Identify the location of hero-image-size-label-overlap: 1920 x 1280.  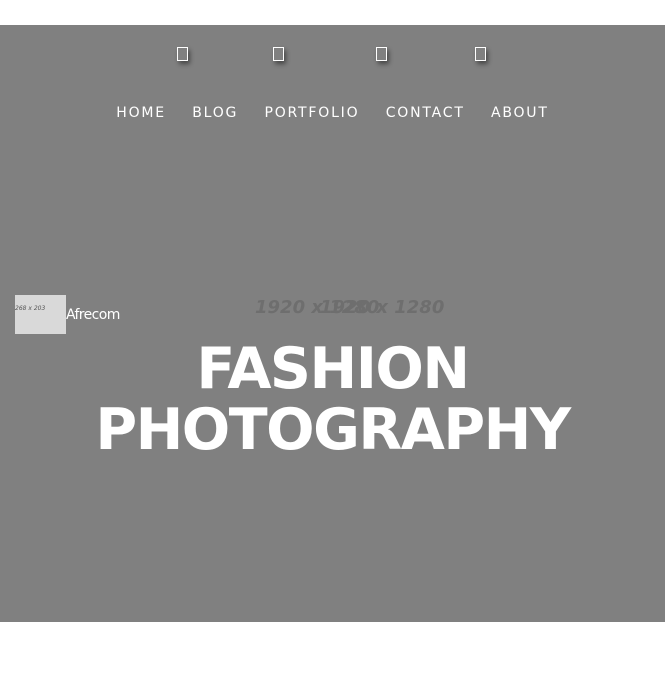
(382, 307).